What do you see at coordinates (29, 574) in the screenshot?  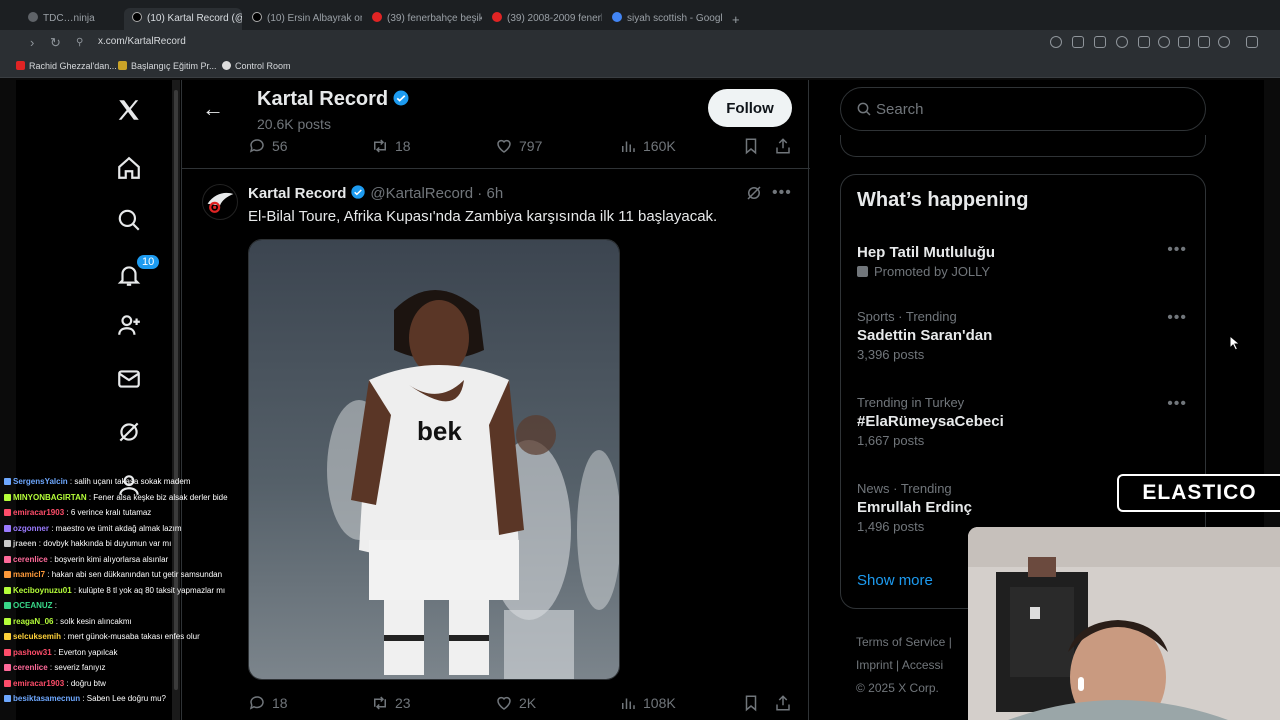 I see `chat-username: mamicl7` at bounding box center [29, 574].